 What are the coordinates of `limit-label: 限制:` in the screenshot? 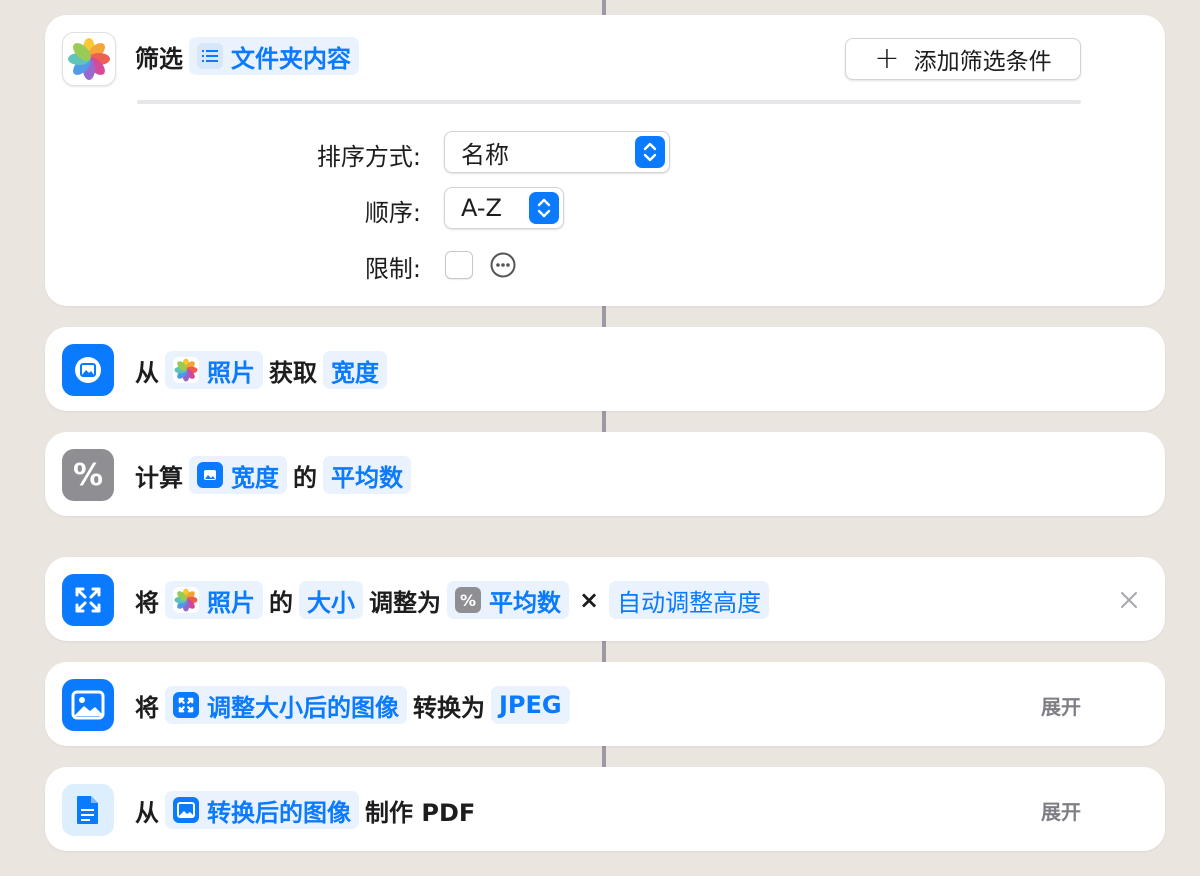 It's located at (392, 269).